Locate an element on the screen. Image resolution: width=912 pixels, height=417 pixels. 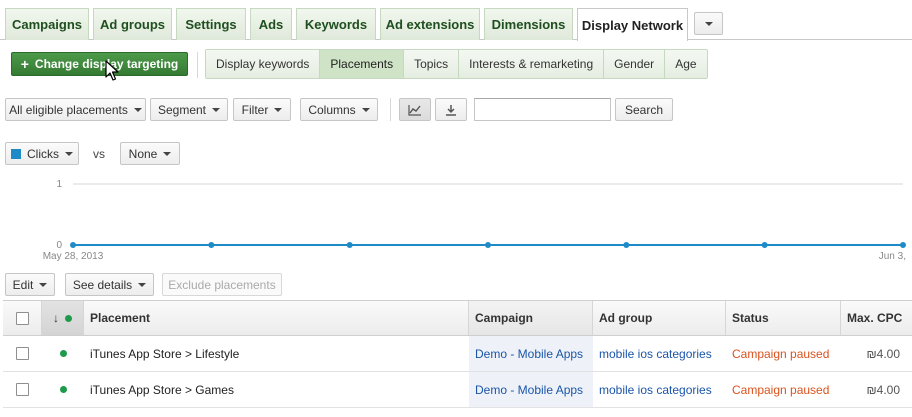
tab-ad-extensions: Ad extensions is located at coordinates (430, 24).